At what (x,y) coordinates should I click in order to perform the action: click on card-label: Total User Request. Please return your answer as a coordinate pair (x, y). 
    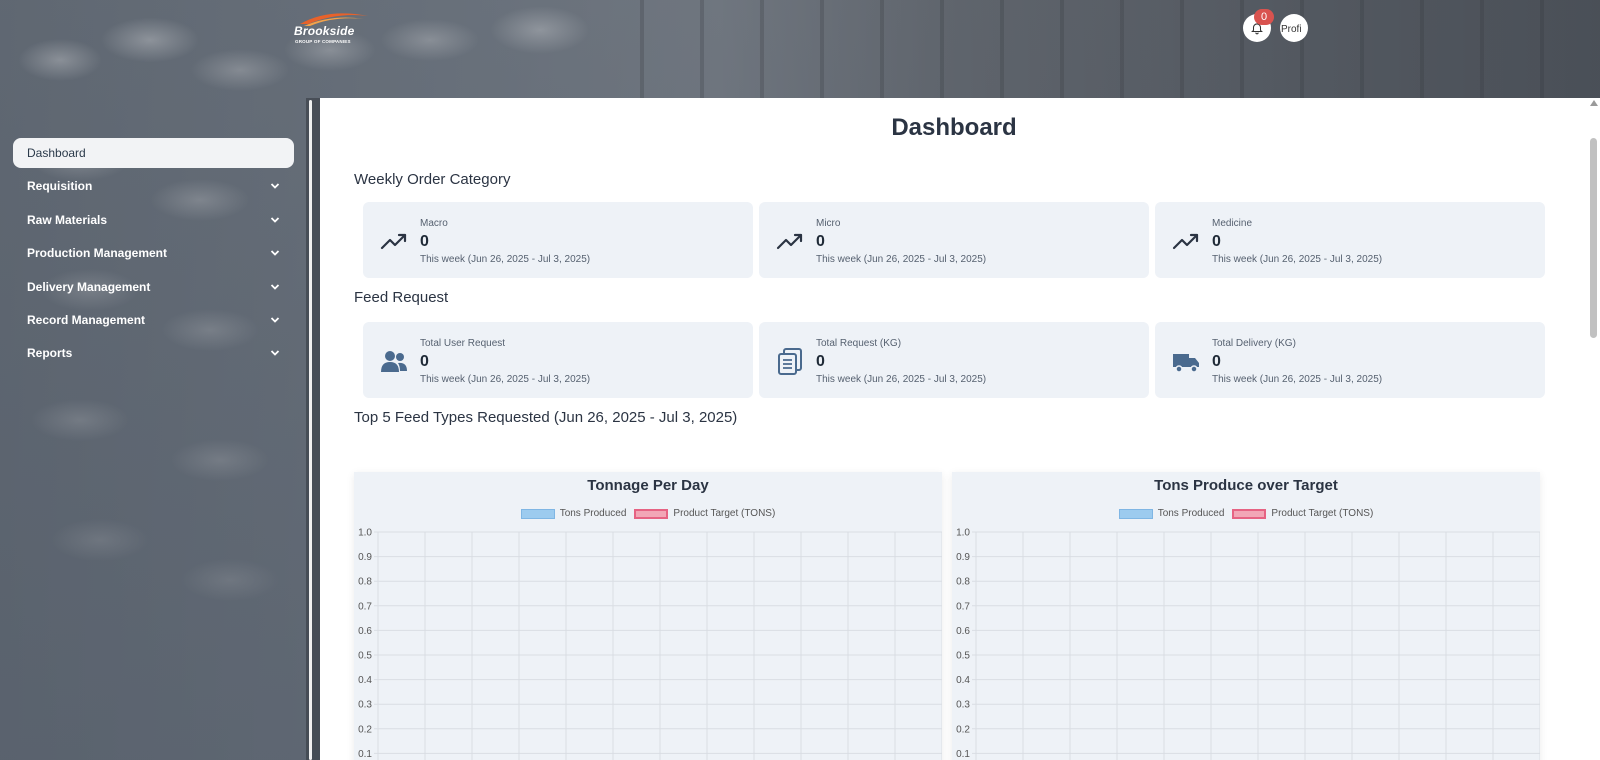
    Looking at the image, I should click on (463, 343).